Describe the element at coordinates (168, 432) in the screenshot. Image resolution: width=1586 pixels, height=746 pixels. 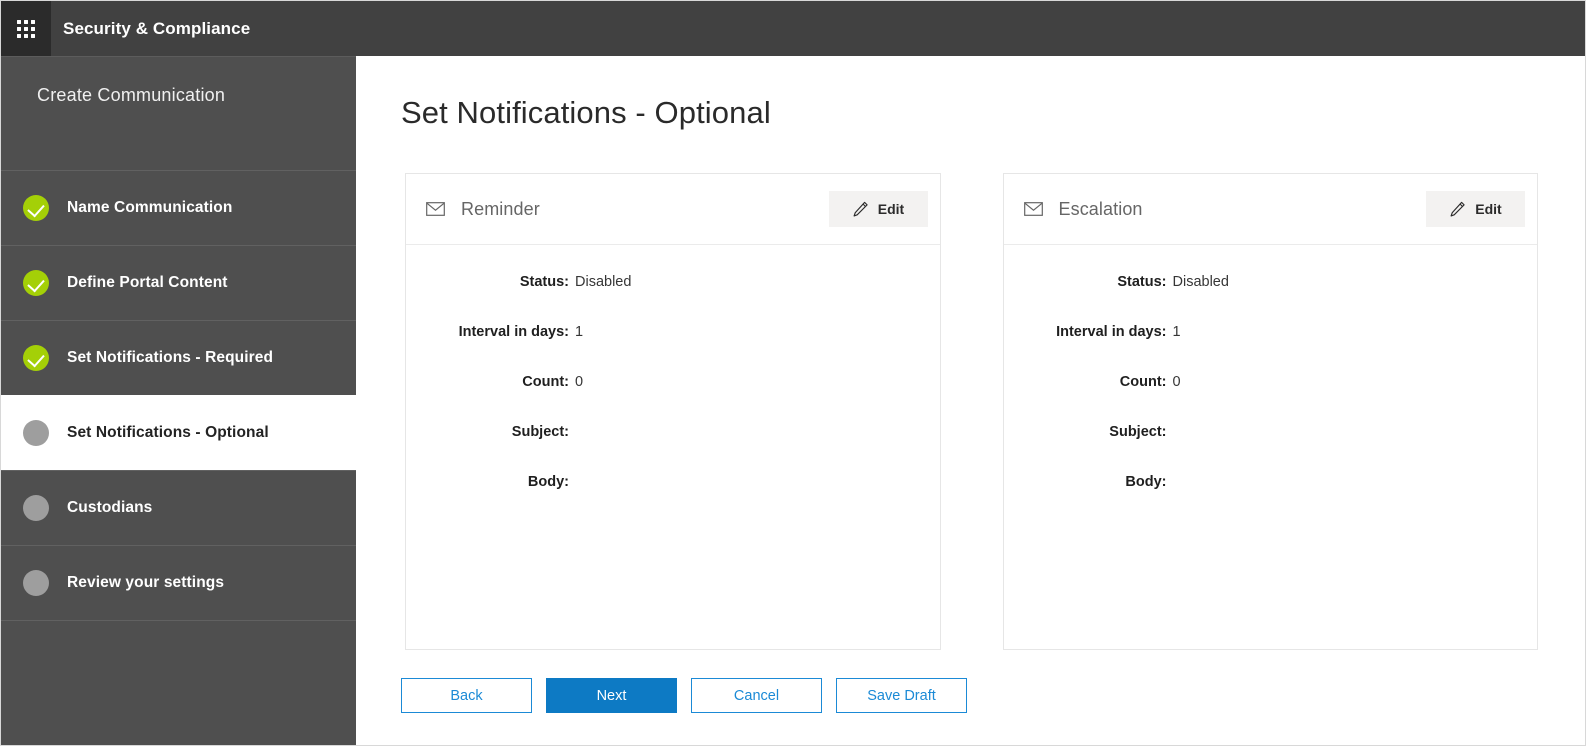
I see `sidebar-item-label: Set Notifications - Optional` at that location.